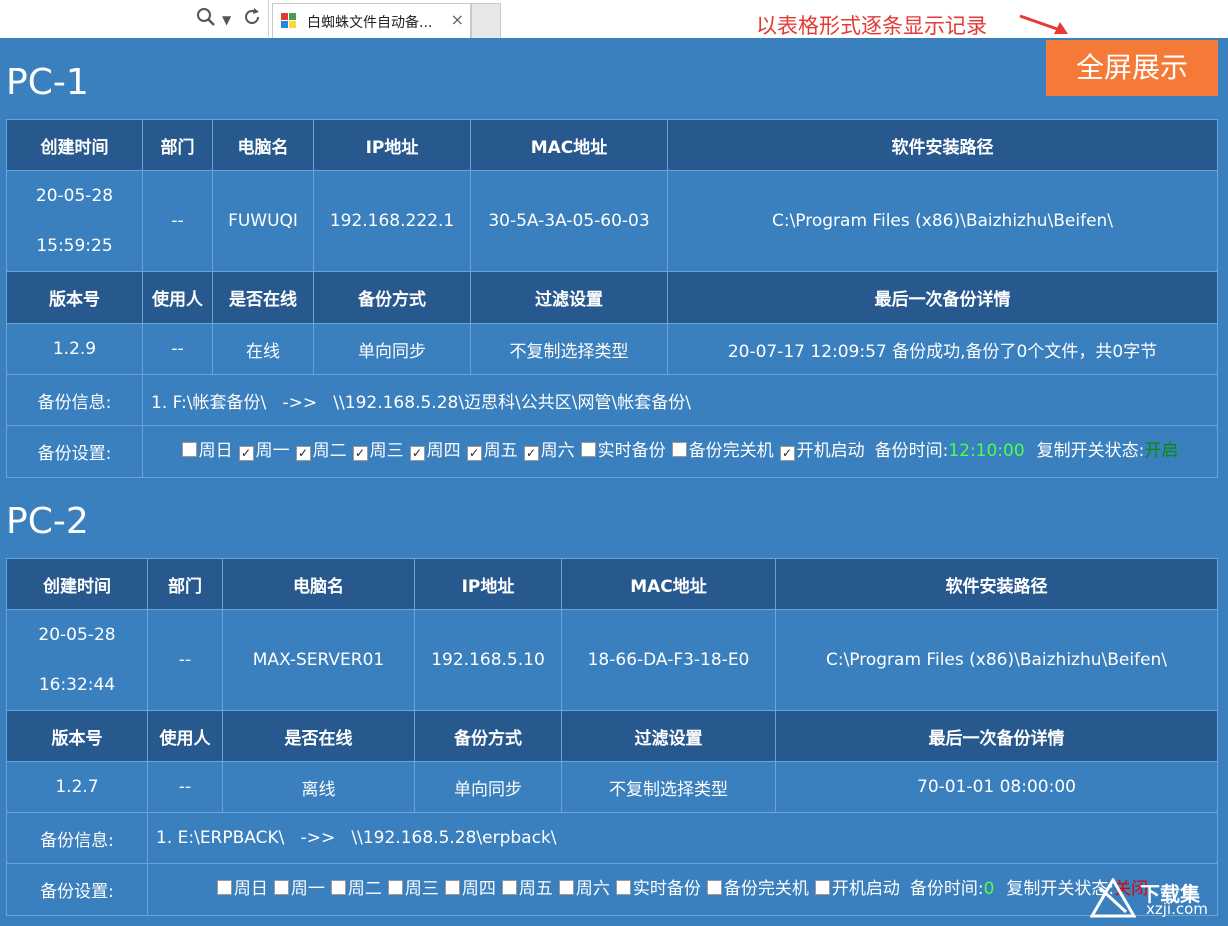 Image resolution: width=1228 pixels, height=926 pixels. What do you see at coordinates (318, 660) in the screenshot?
I see `computer-name-value: MAX-SERVER01` at bounding box center [318, 660].